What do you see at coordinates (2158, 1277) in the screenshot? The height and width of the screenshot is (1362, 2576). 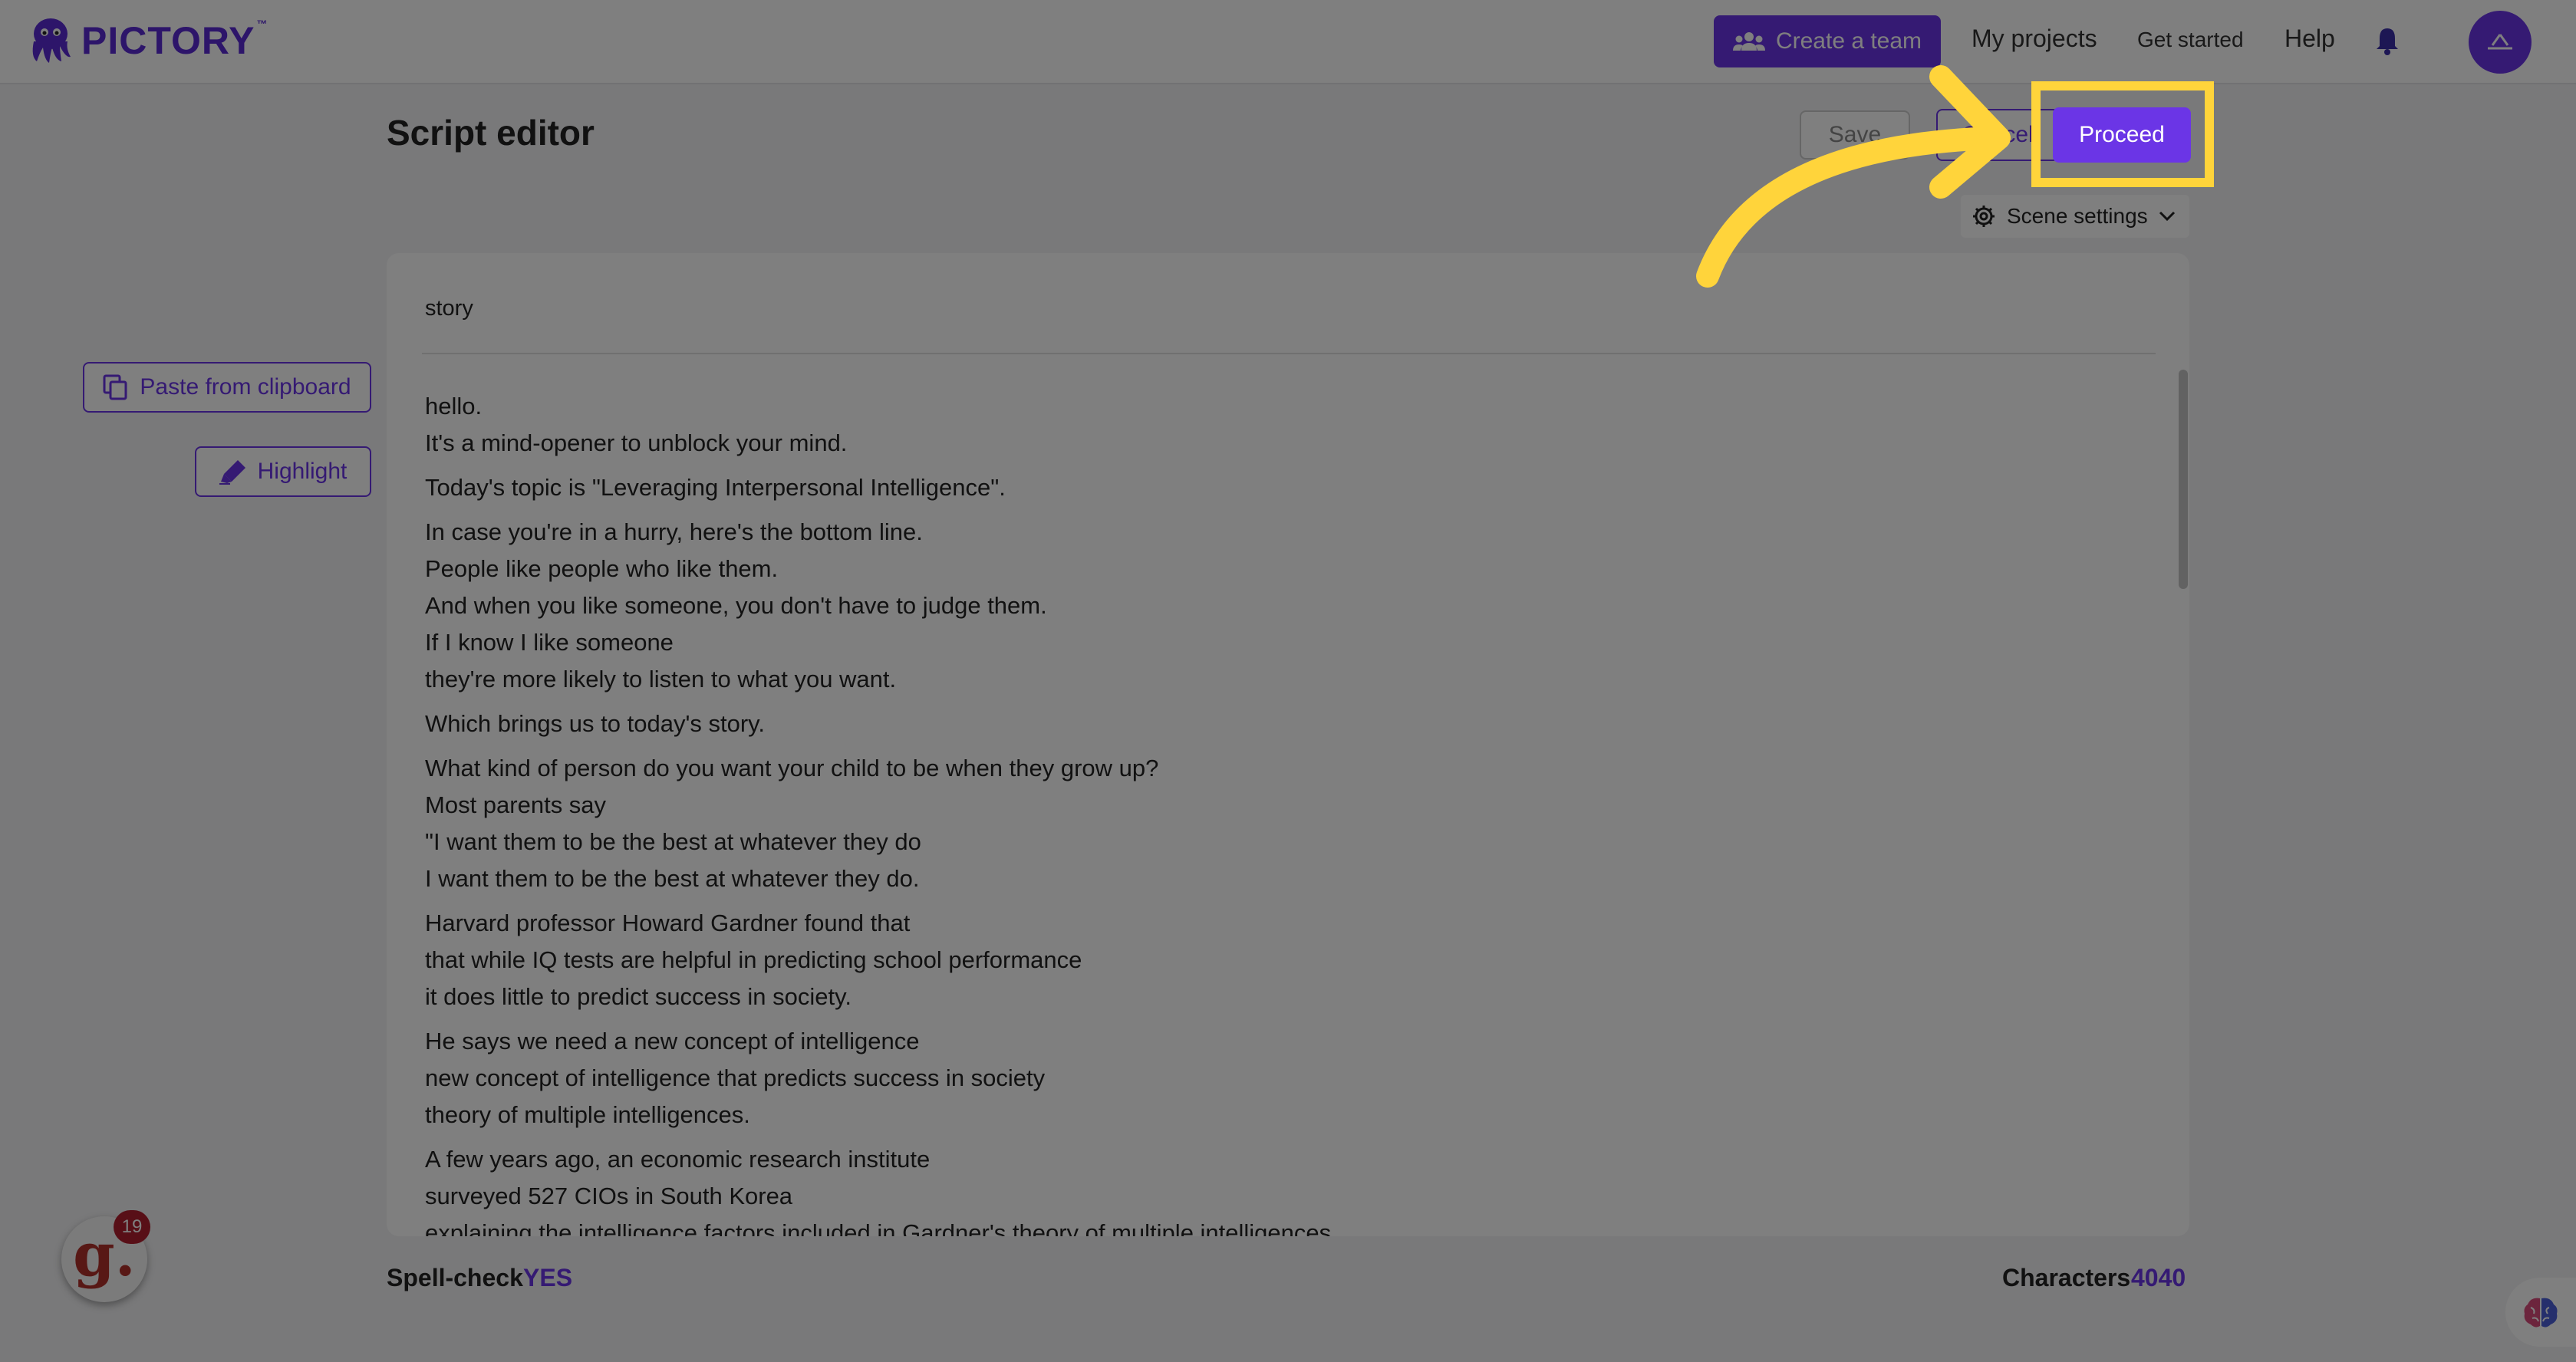 I see `characters-count: 4040` at bounding box center [2158, 1277].